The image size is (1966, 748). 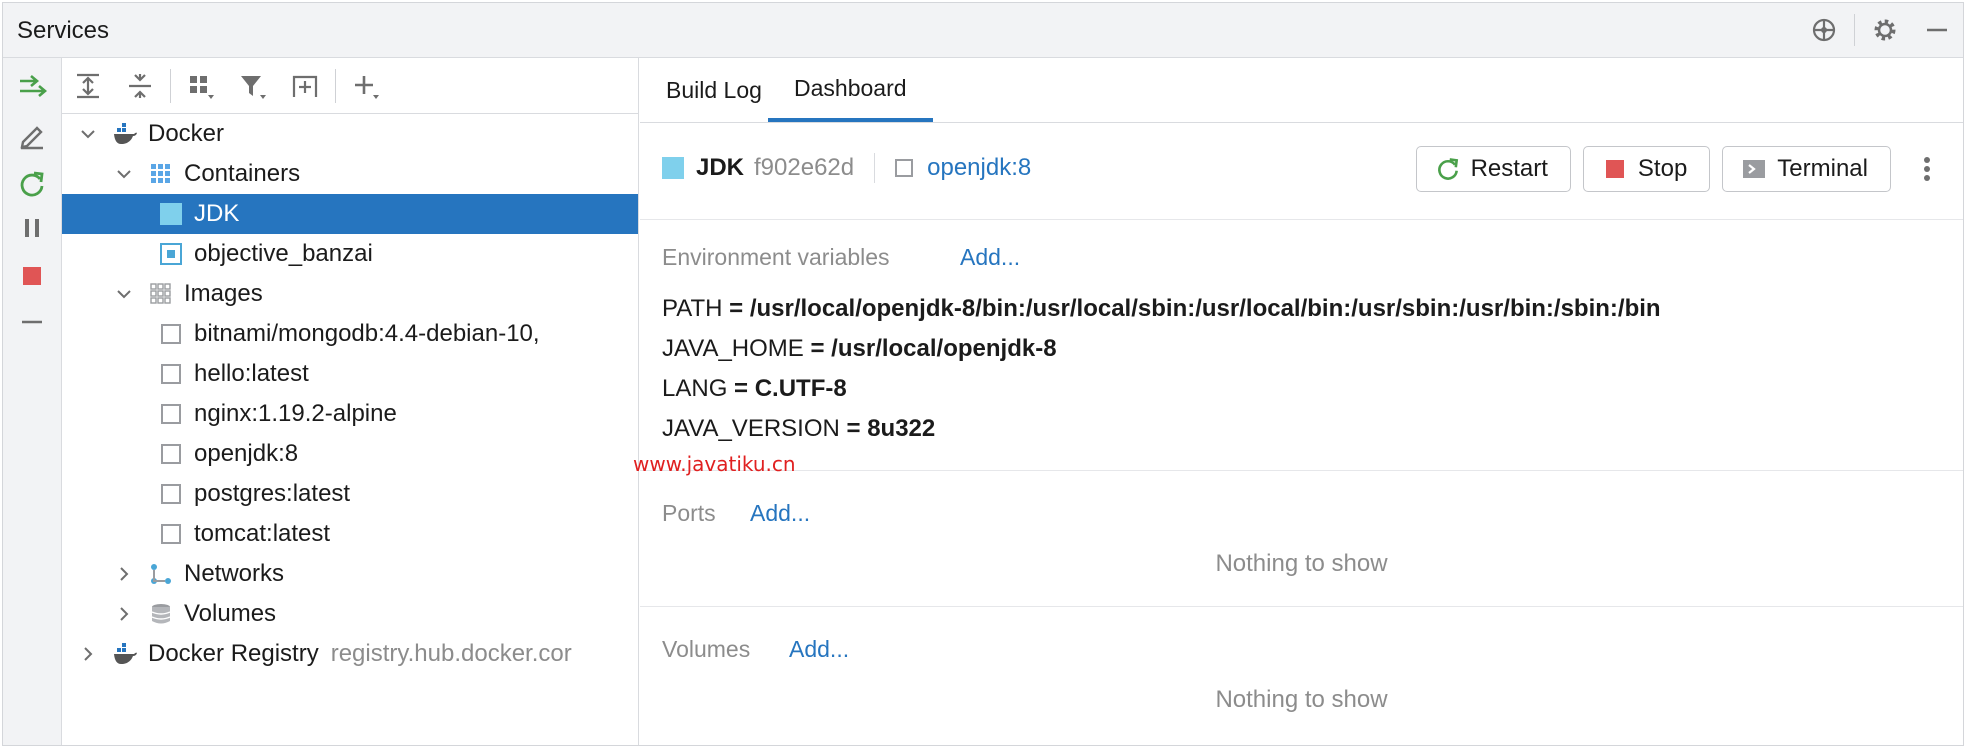 I want to click on env-var-lang: LANG = C.UTF-8, so click(x=754, y=388).